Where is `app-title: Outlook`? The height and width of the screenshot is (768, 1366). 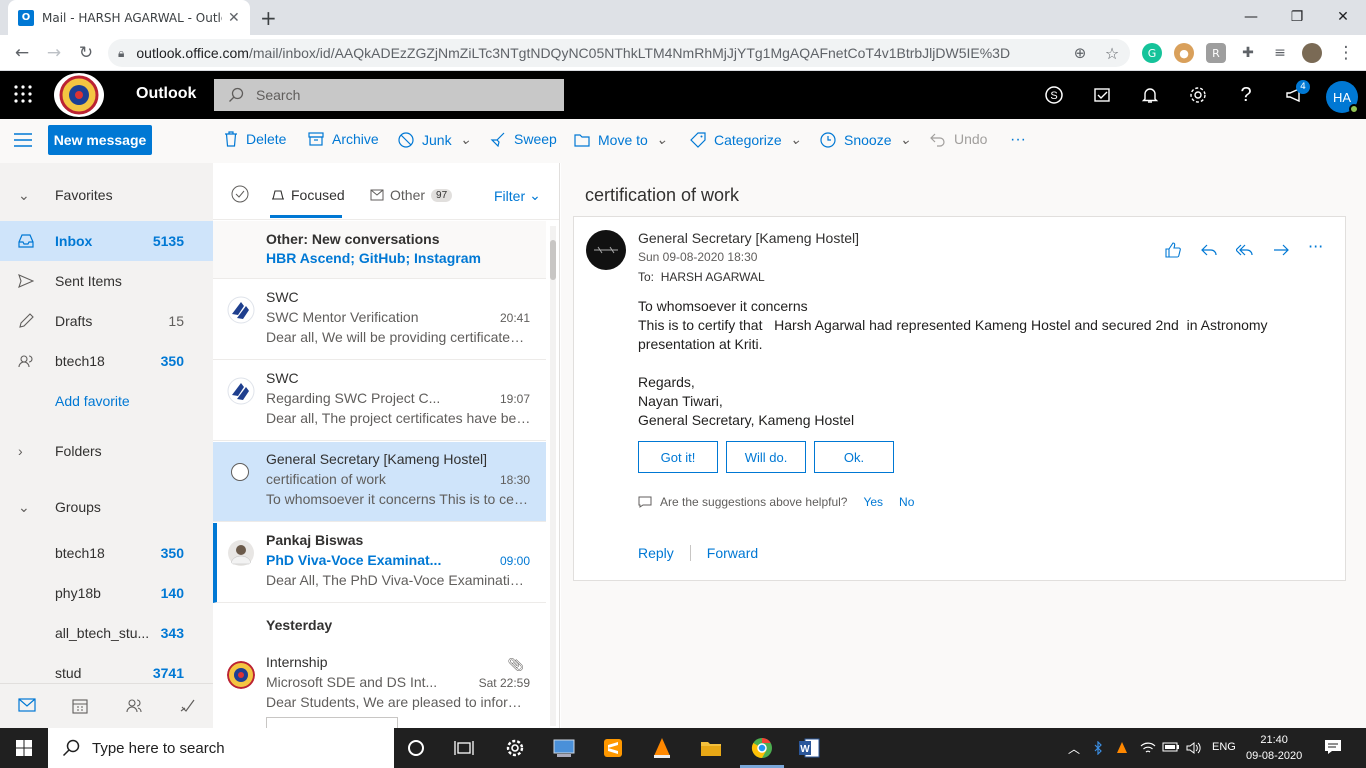
app-title: Outlook is located at coordinates (166, 94).